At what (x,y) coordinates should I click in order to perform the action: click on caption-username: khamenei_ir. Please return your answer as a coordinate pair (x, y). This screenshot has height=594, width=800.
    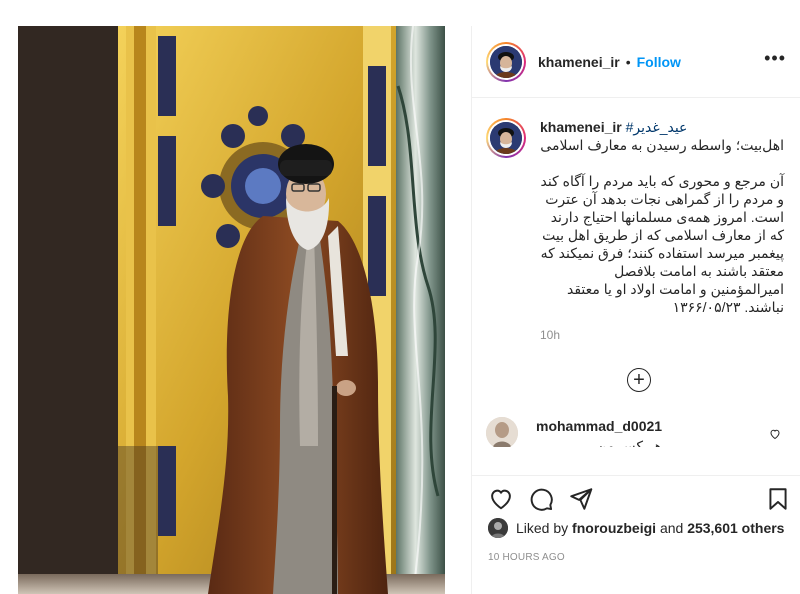
    Looking at the image, I should click on (581, 127).